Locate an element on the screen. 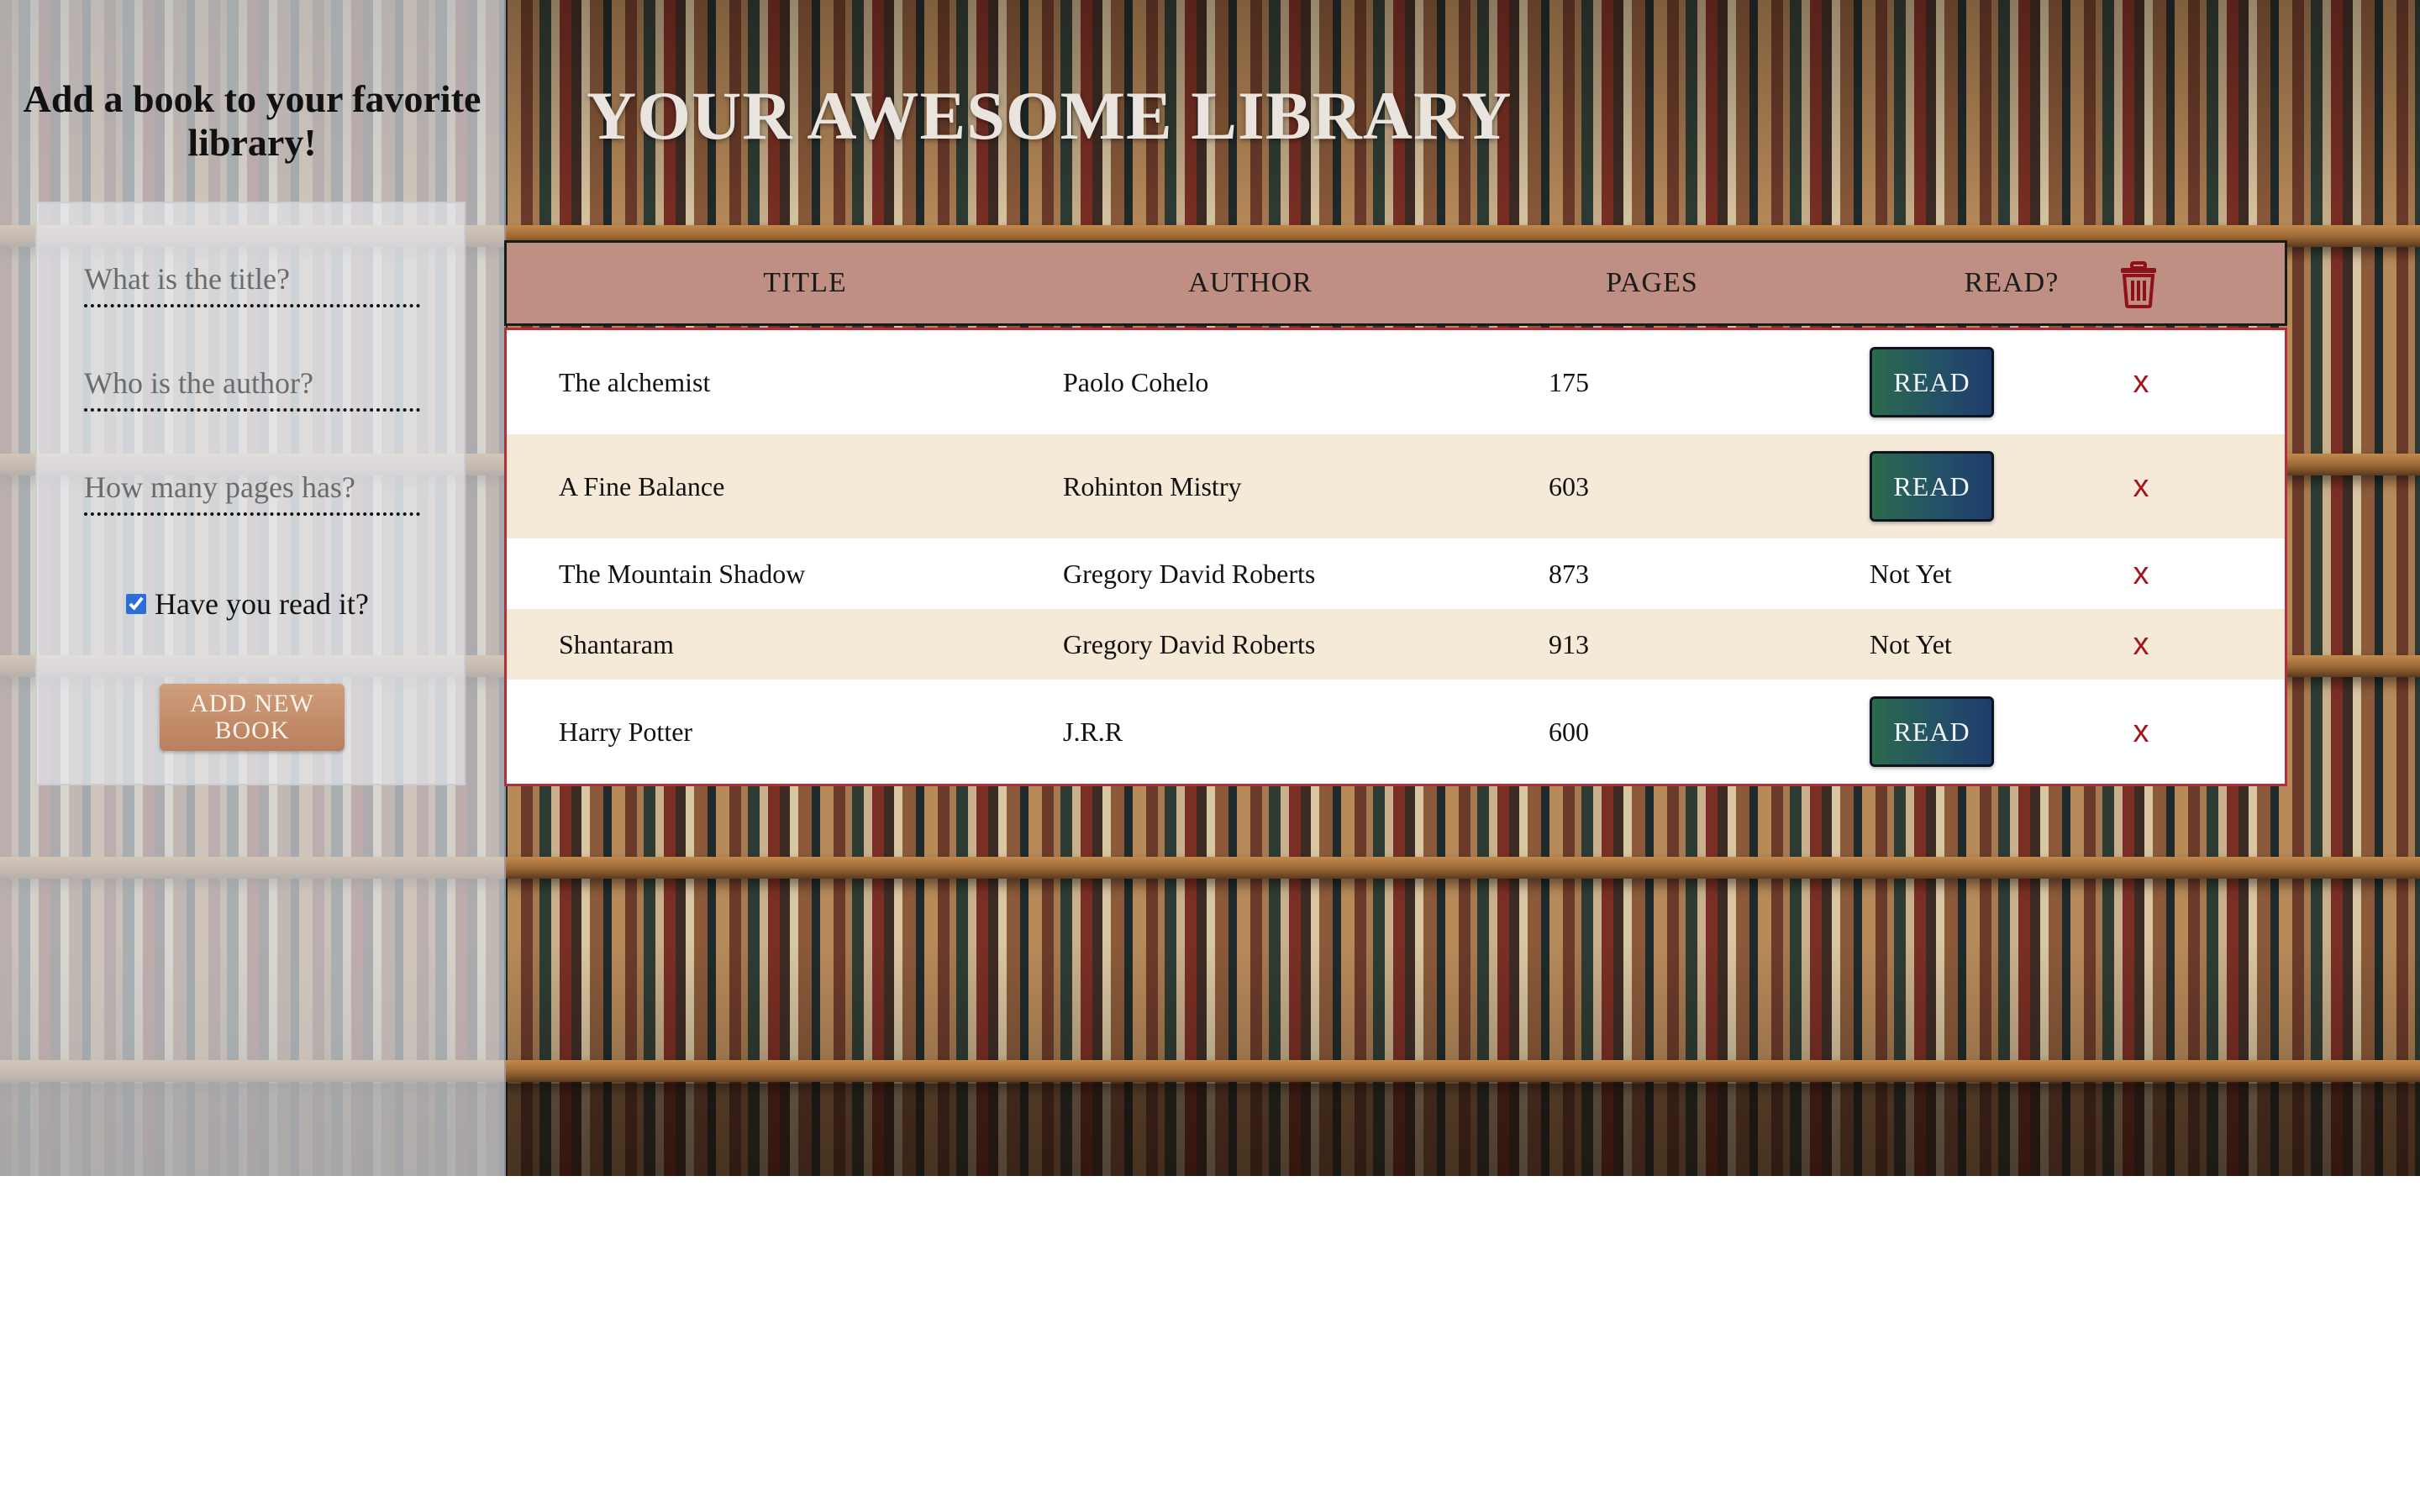  title-input is located at coordinates (252, 283).